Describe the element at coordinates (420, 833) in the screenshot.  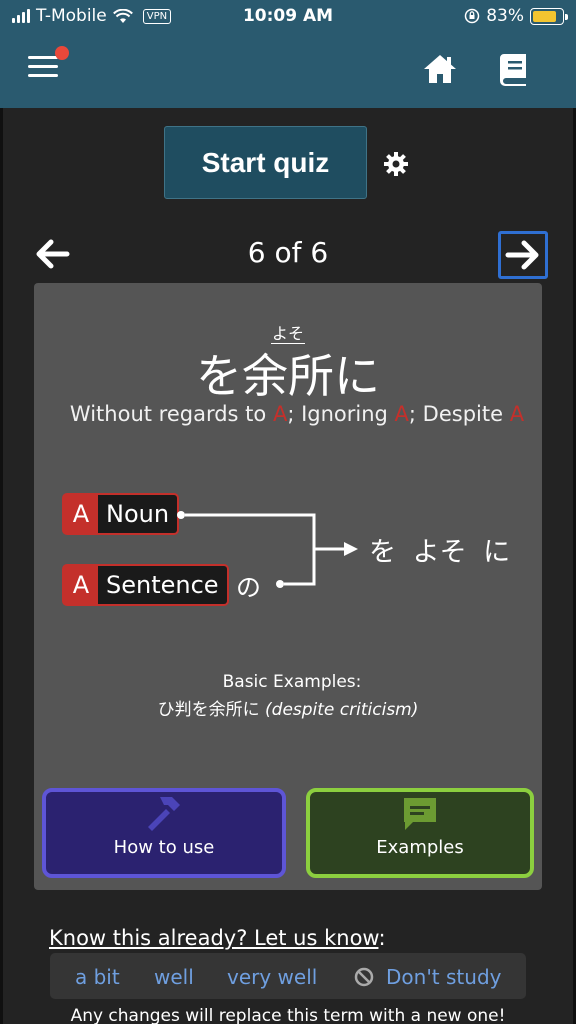
I see `examples-button: Examples` at that location.